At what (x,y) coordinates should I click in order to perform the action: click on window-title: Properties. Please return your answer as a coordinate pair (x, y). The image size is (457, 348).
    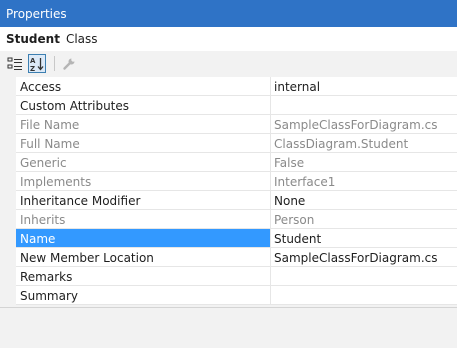
    Looking at the image, I should click on (36, 14).